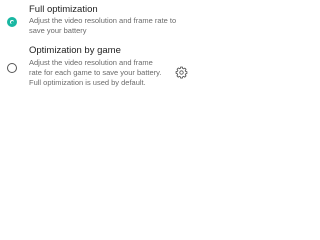  I want to click on gear-icon-graphic, so click(181, 72).